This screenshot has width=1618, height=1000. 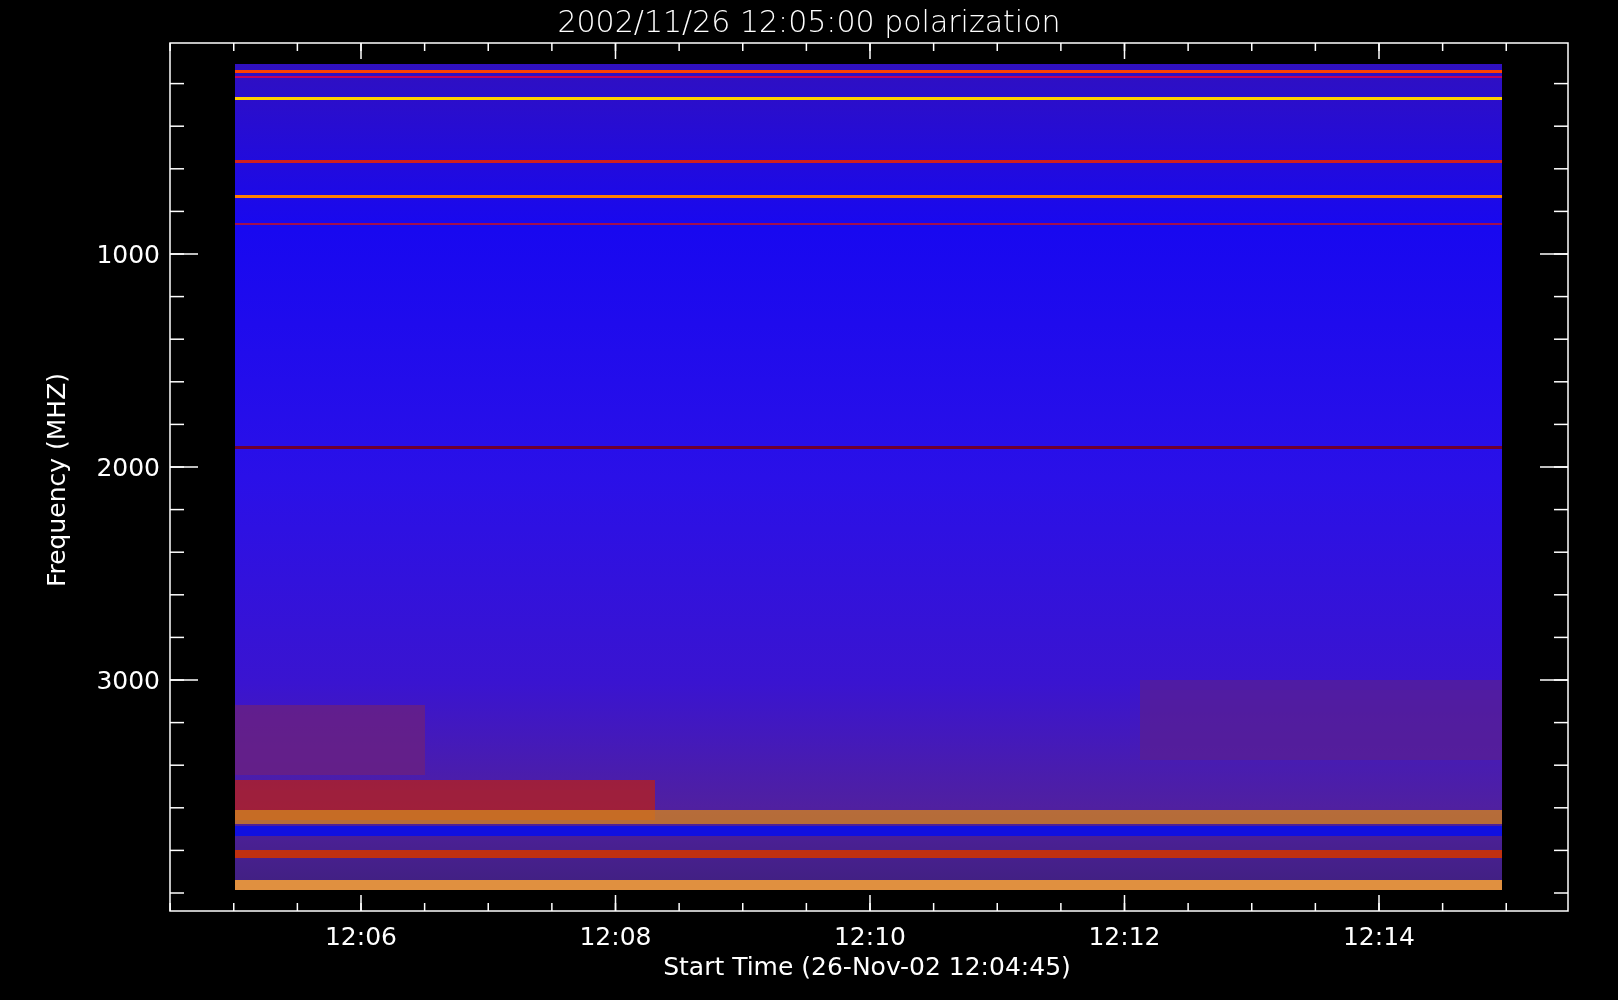 What do you see at coordinates (1124, 936) in the screenshot?
I see `x-tick-label: 12:12` at bounding box center [1124, 936].